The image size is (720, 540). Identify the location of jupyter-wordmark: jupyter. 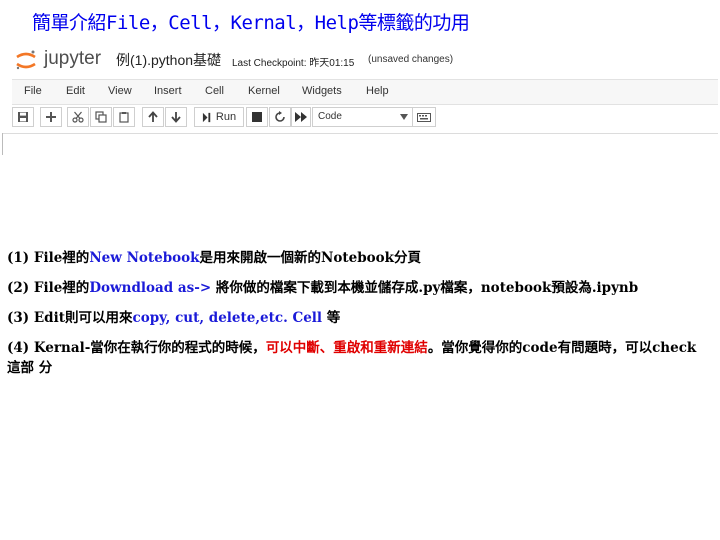
(73, 58).